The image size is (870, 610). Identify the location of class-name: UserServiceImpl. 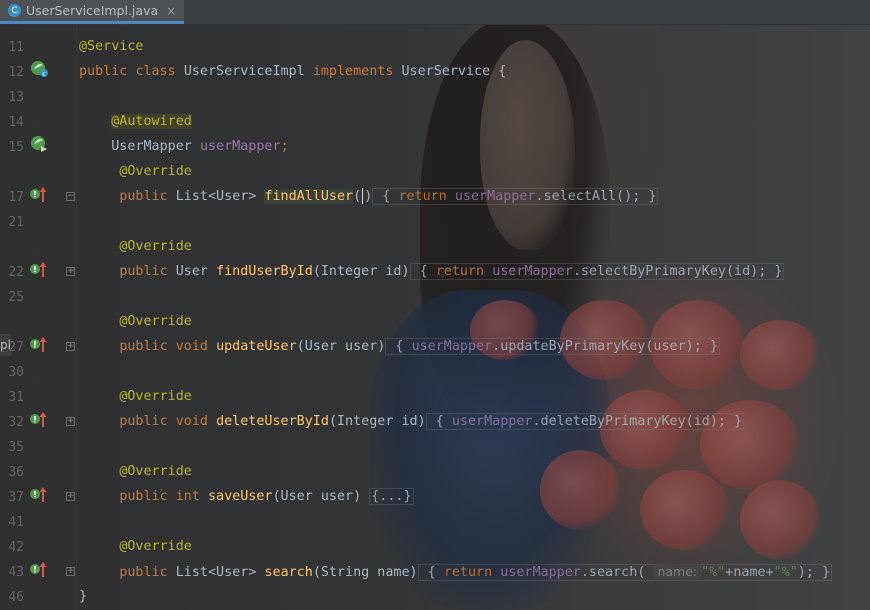
(244, 71).